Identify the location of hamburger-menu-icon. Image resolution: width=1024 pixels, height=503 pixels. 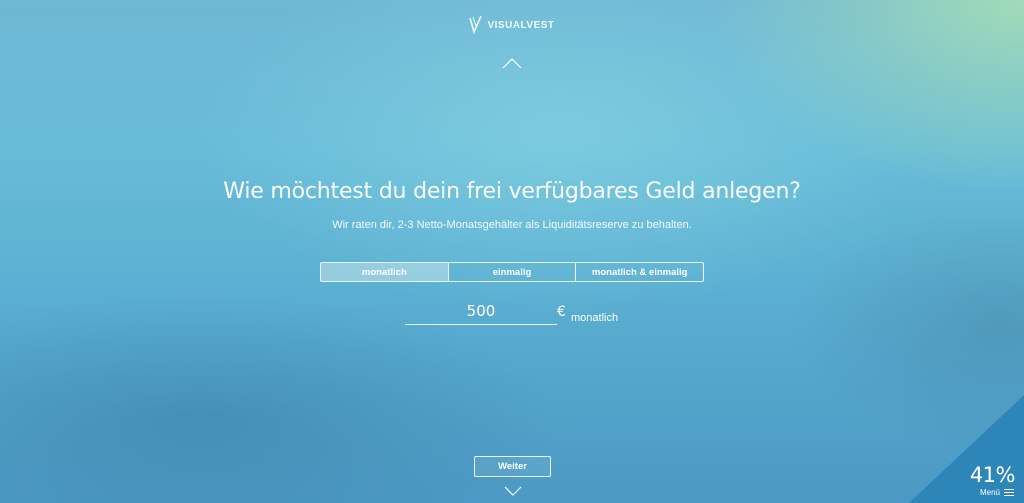
(1009, 492).